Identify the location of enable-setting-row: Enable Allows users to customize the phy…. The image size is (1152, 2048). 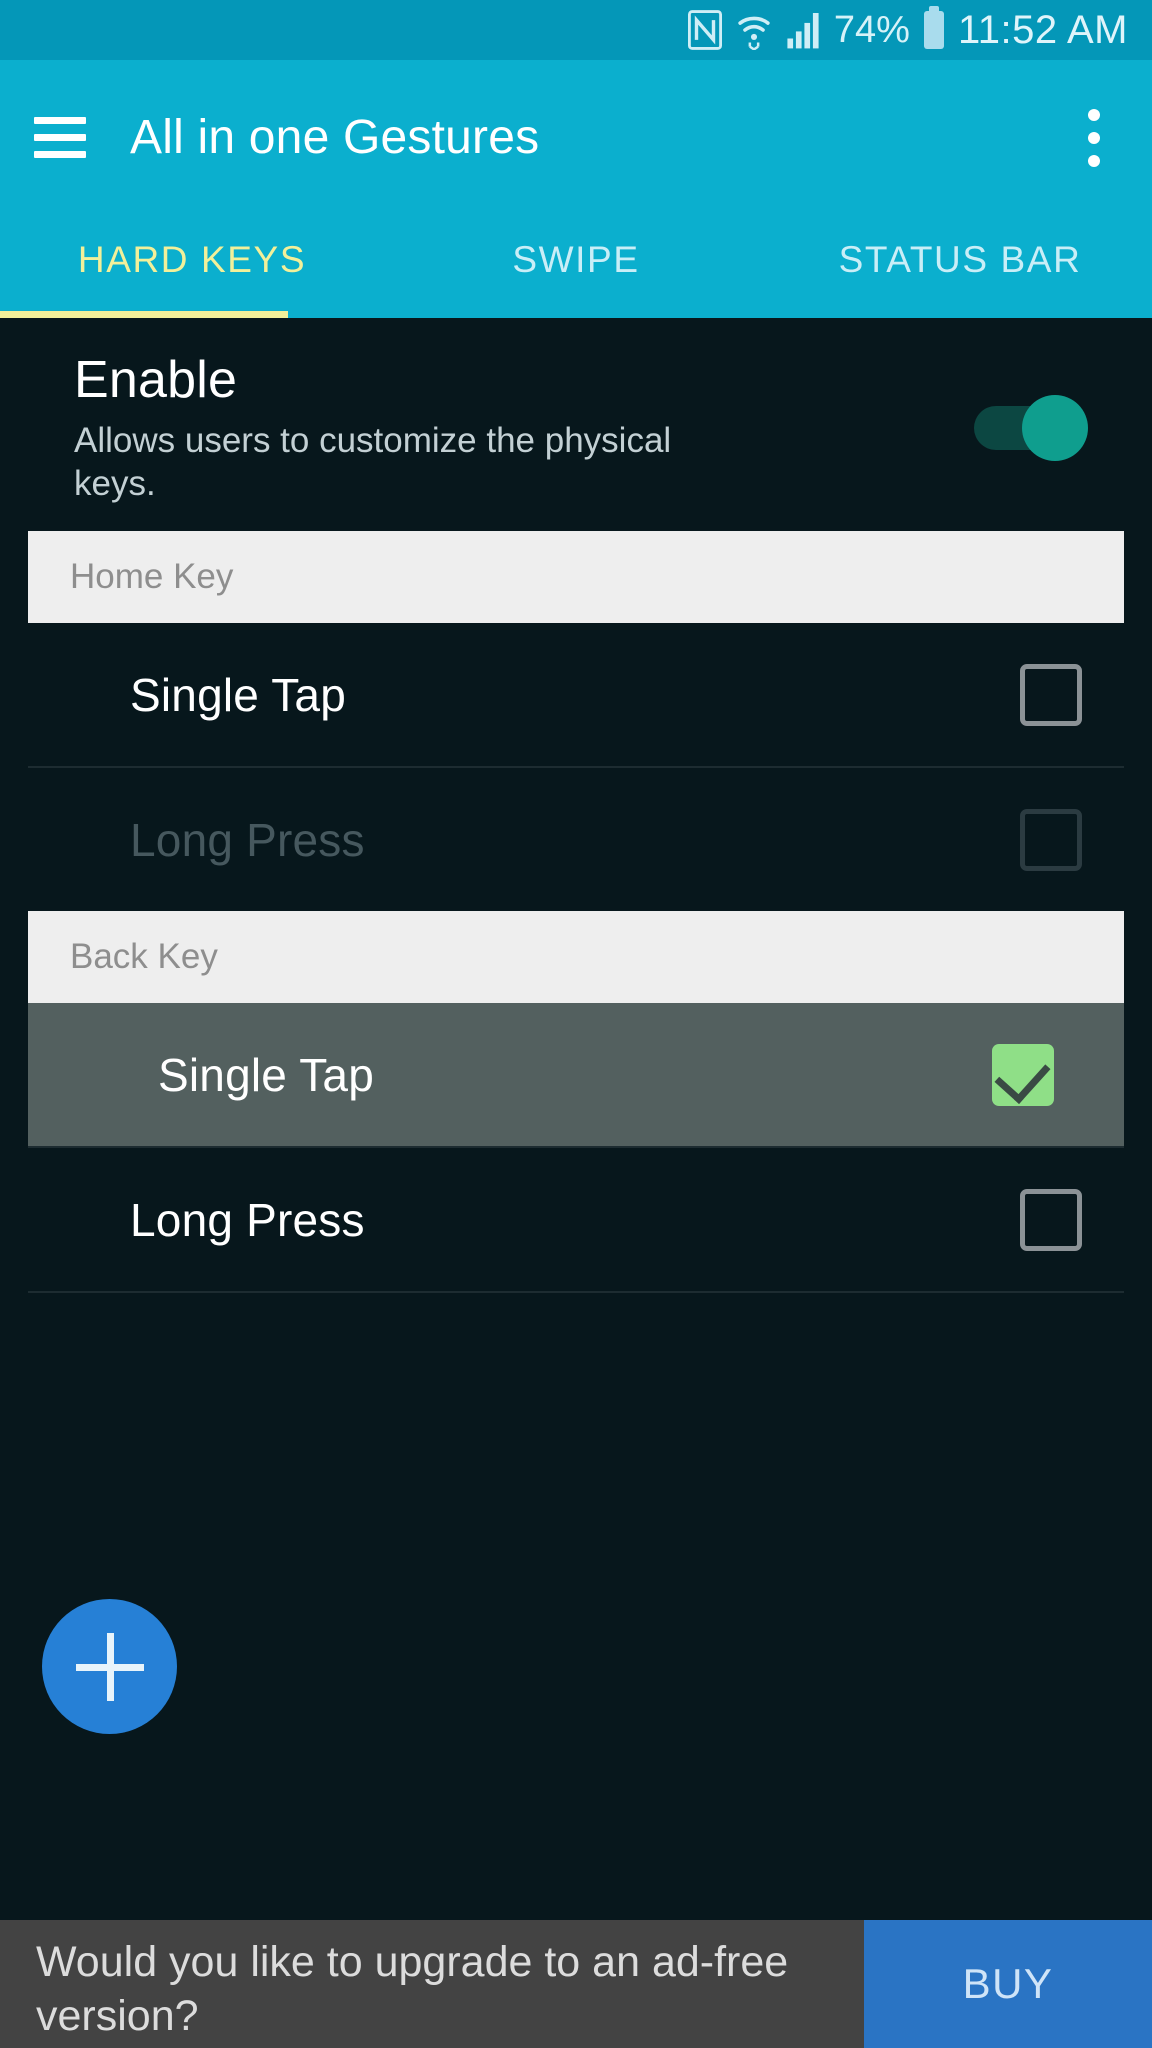
(576, 424).